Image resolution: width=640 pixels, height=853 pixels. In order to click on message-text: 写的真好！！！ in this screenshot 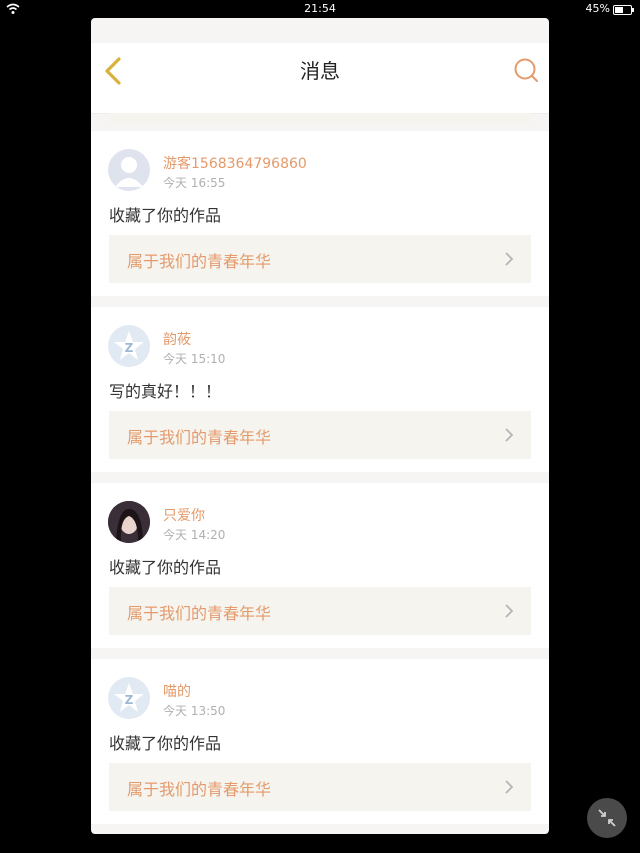, I will do `click(165, 391)`.